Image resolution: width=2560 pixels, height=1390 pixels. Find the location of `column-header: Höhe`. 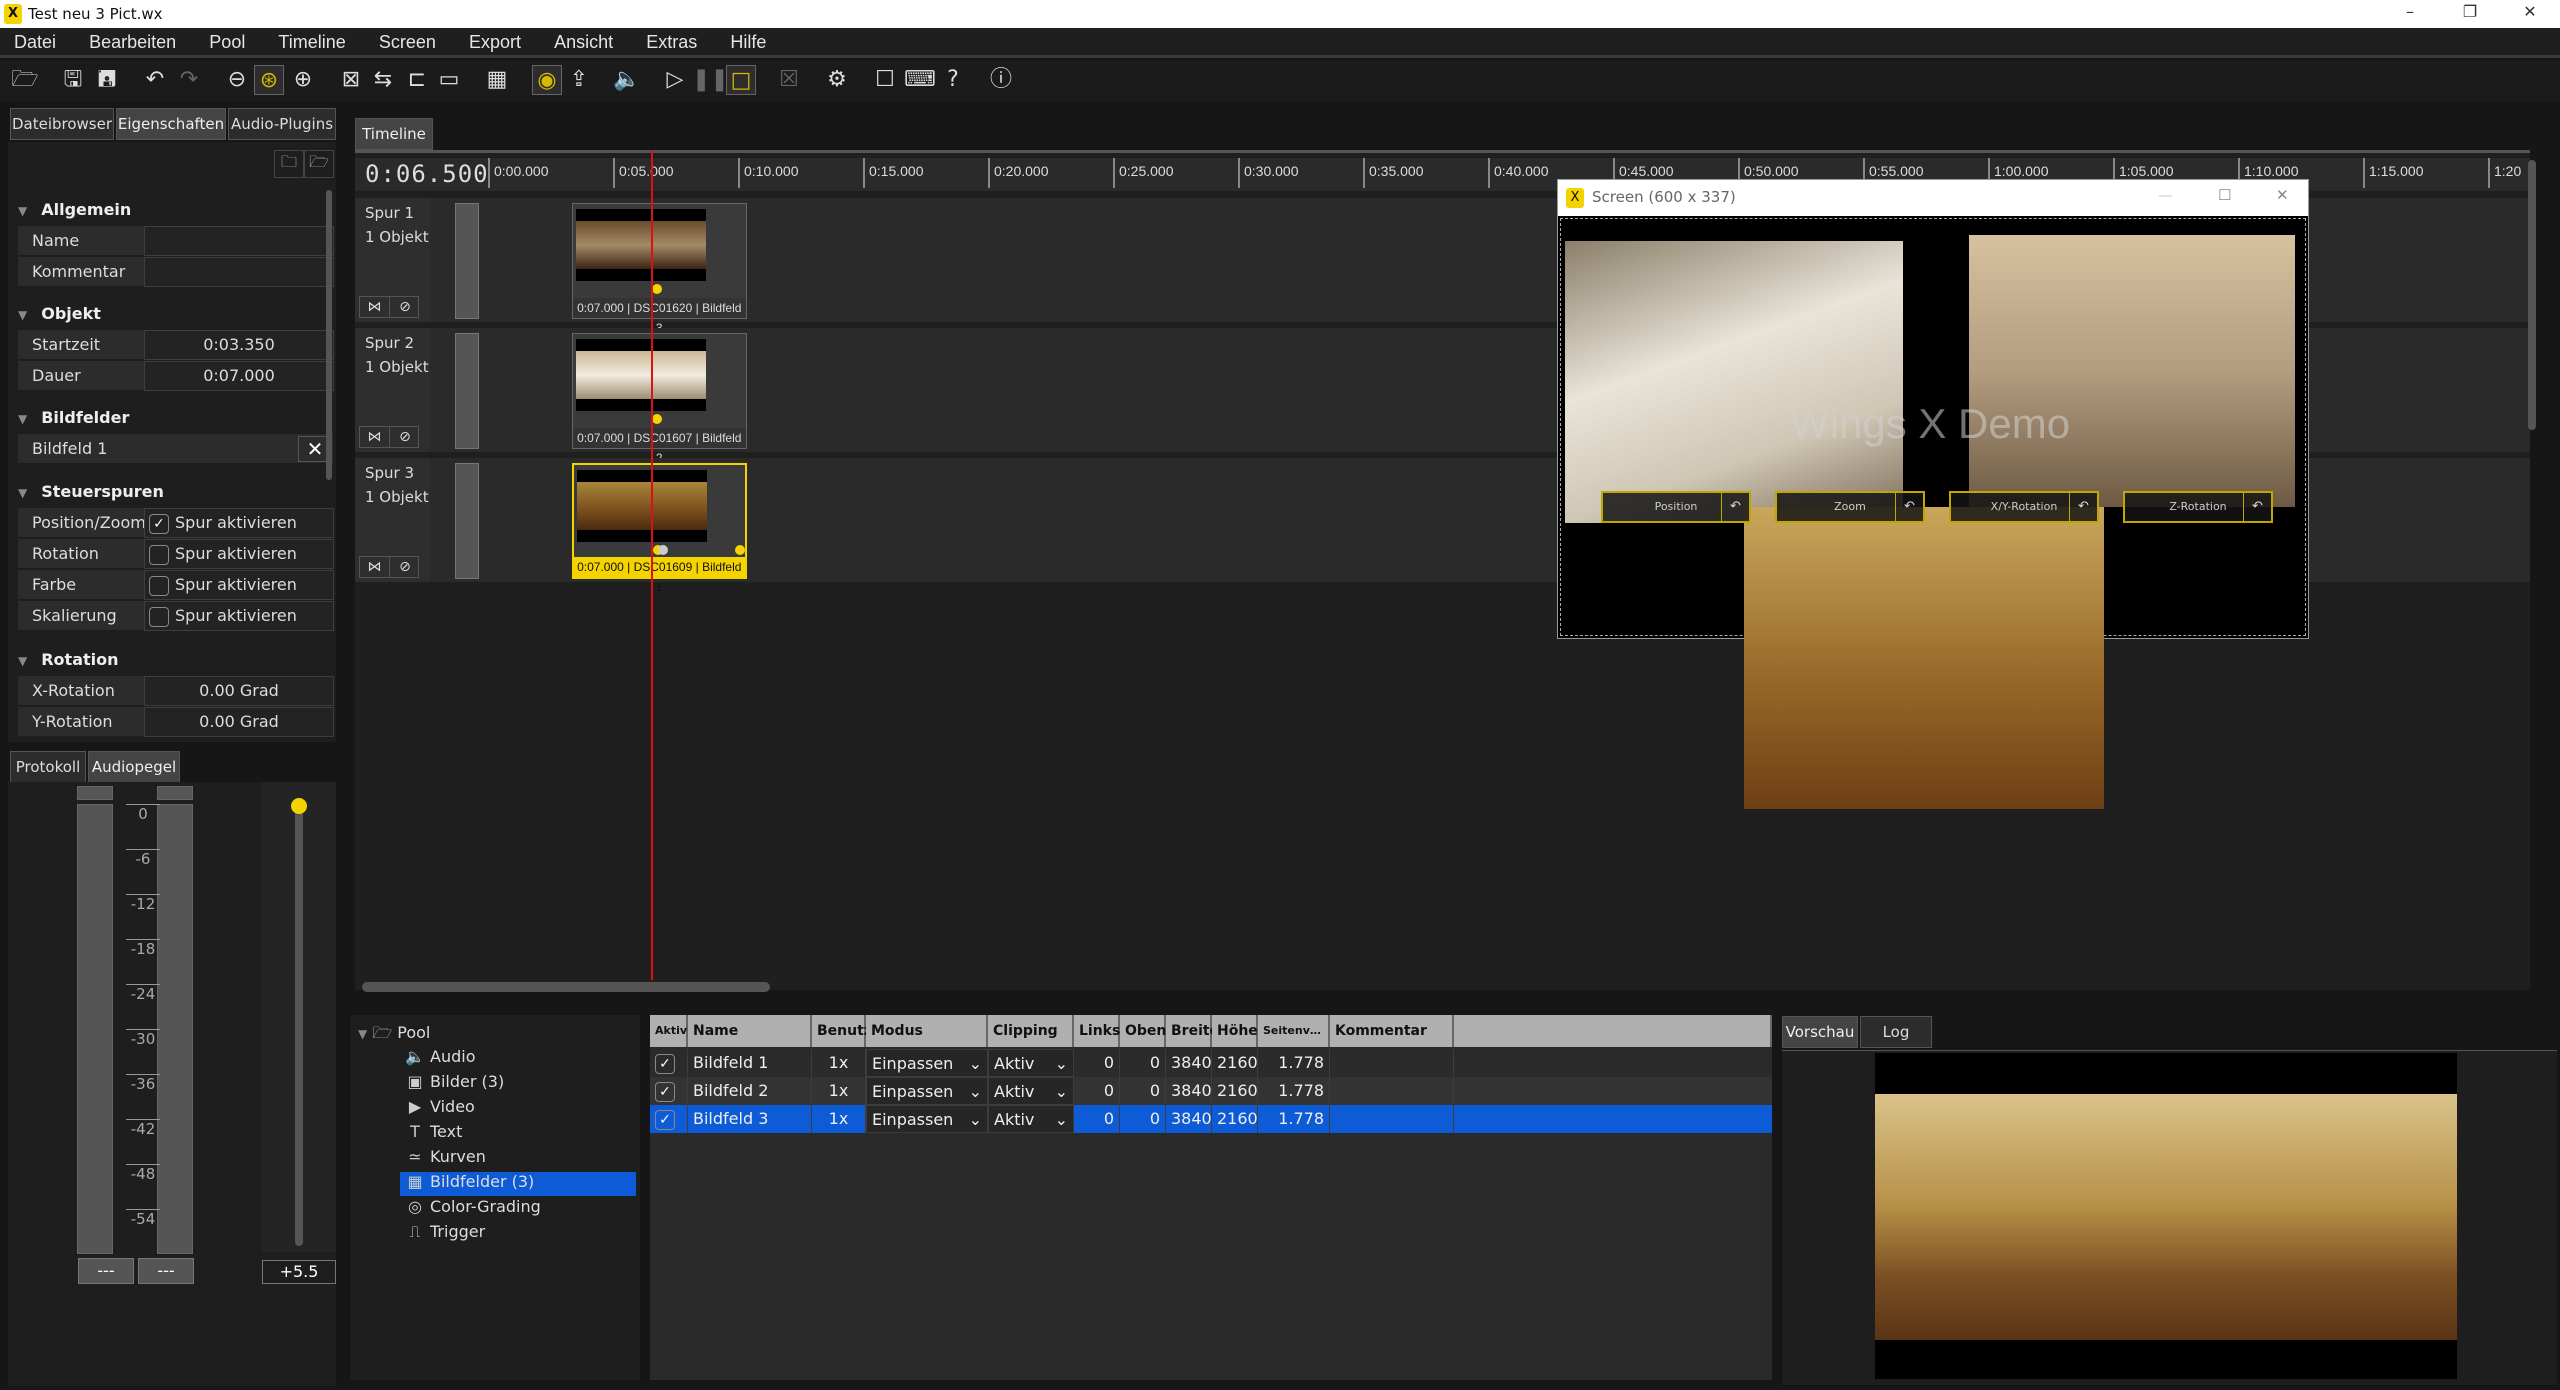

column-header: Höhe is located at coordinates (1235, 1031).